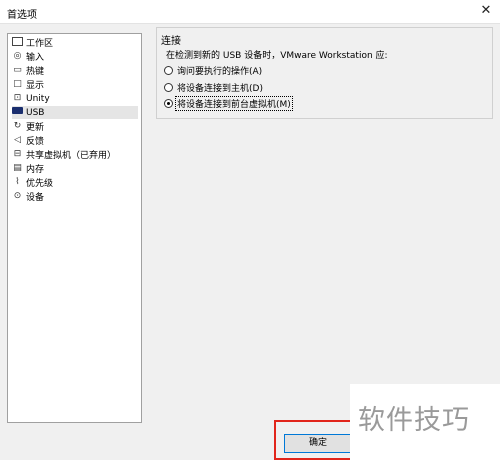 This screenshot has width=500, height=460. What do you see at coordinates (75, 140) in the screenshot?
I see `sidebar-item-feedback: ◁ 反馈` at bounding box center [75, 140].